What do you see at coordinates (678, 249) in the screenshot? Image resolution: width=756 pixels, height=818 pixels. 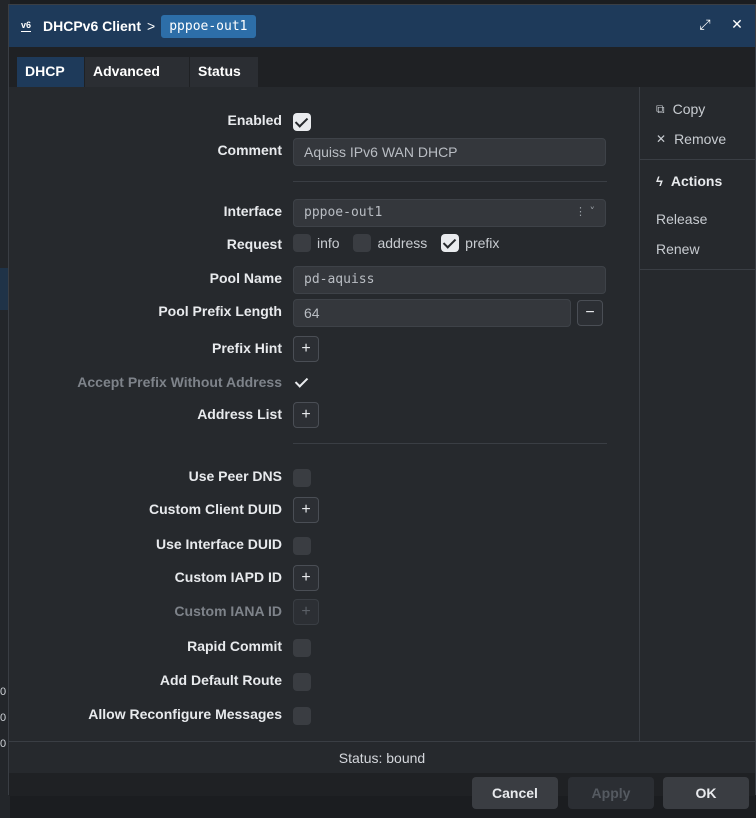 I see `renew-button: Renew` at bounding box center [678, 249].